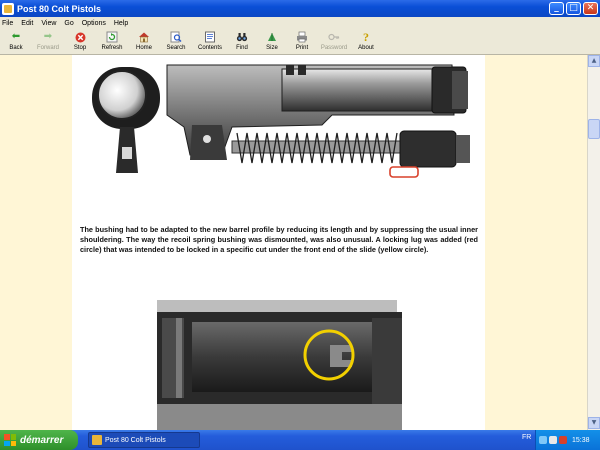  I want to click on window-titlebar: Post 80 Colt Pistols _ □ ✕, so click(300, 8).